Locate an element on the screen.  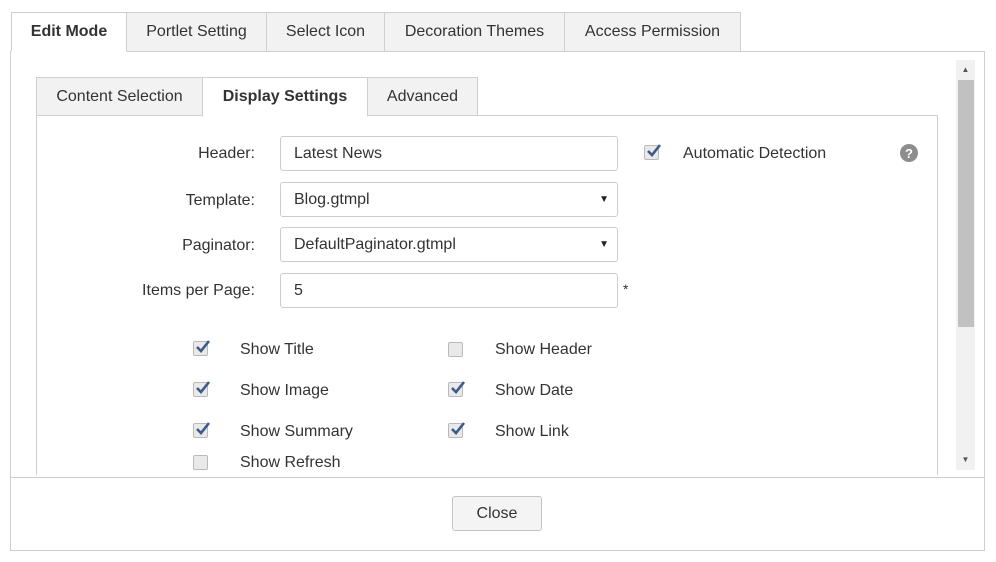
tab-display-settings: Display Settings is located at coordinates (285, 97).